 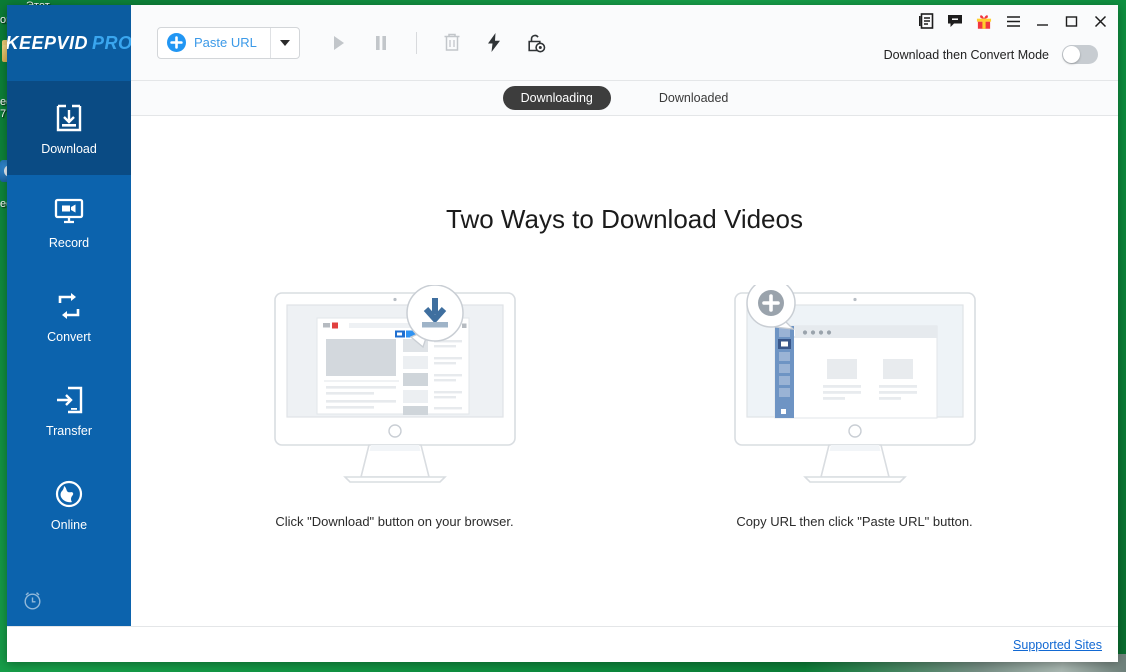 What do you see at coordinates (966, 54) in the screenshot?
I see `convert-mode-label: Download then Convert Mode` at bounding box center [966, 54].